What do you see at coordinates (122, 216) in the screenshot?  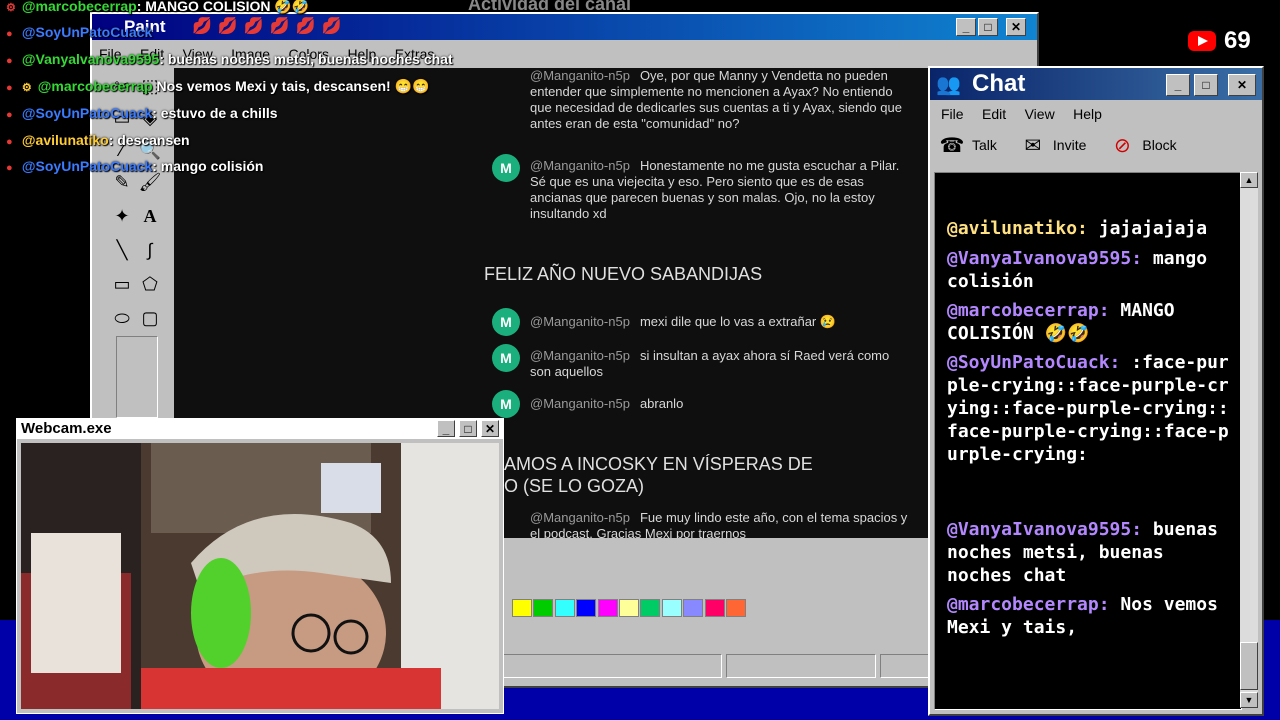 I see `airbrush-icon: ✦` at bounding box center [122, 216].